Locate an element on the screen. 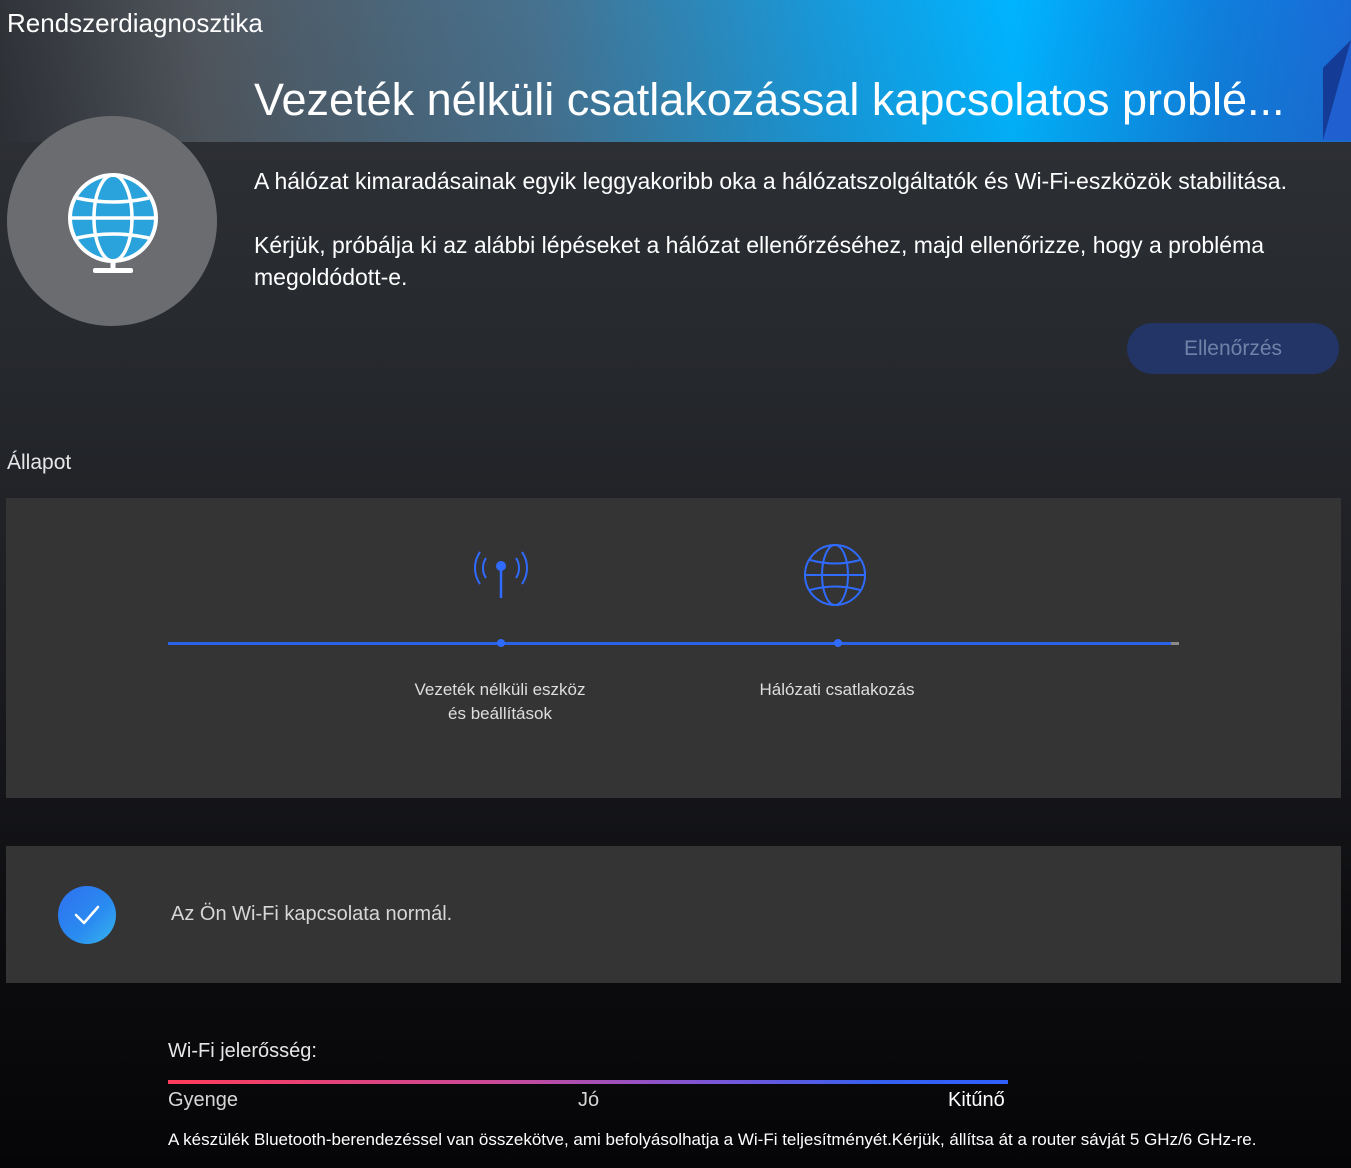 Image resolution: width=1351 pixels, height=1168 pixels. progress-track is located at coordinates (673, 643).